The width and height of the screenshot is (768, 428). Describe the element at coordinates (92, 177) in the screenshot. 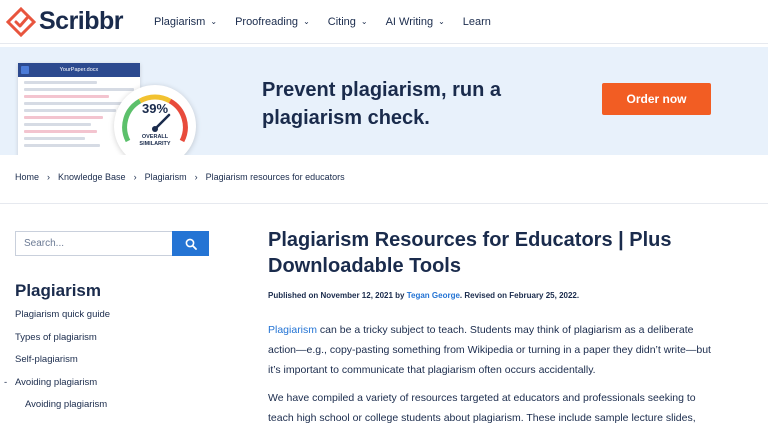

I see `breadcrumb-knowledge-base: Knowledge Base` at that location.